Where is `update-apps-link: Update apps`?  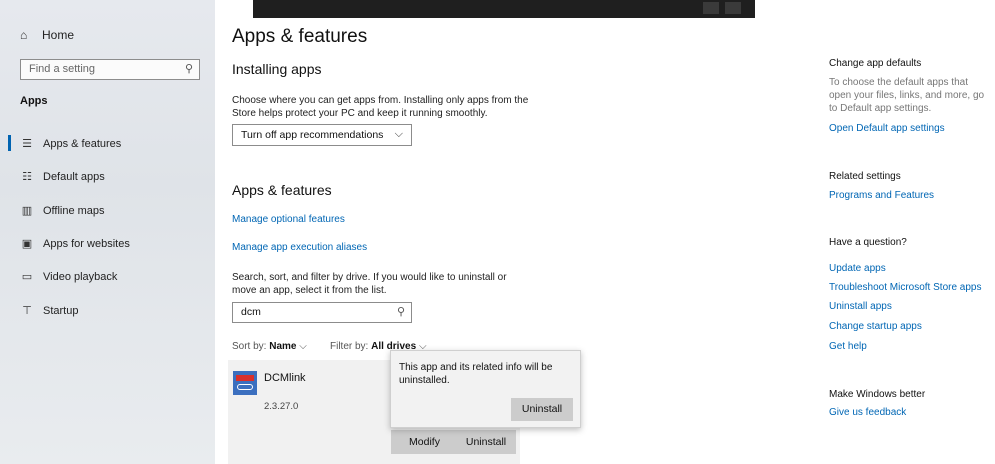
update-apps-link: Update apps is located at coordinates (857, 268).